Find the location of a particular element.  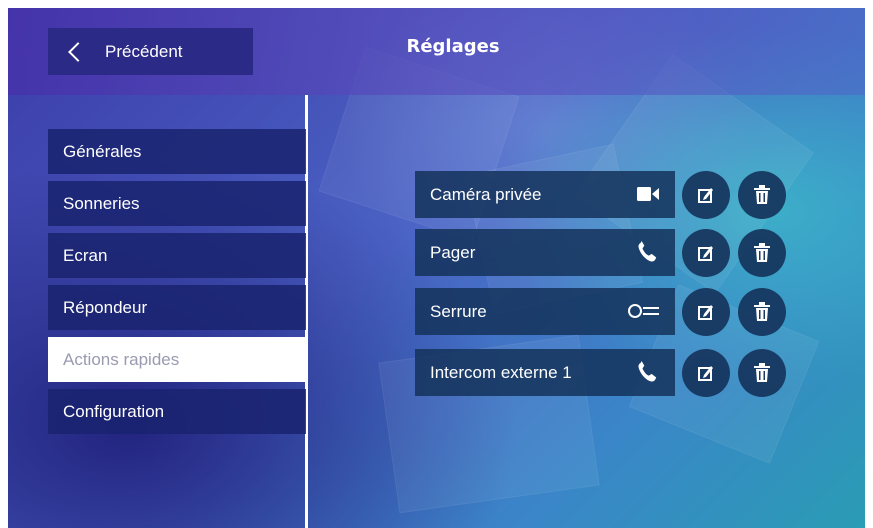

sidebar-item-configuration: Configuration is located at coordinates (177, 411).